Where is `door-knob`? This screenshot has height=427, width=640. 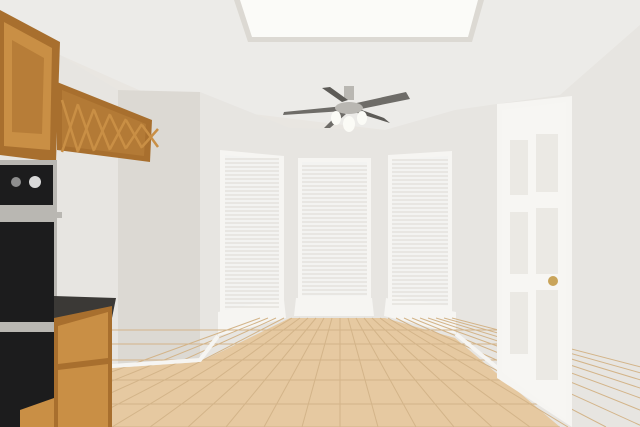
door-knob is located at coordinates (553, 281).